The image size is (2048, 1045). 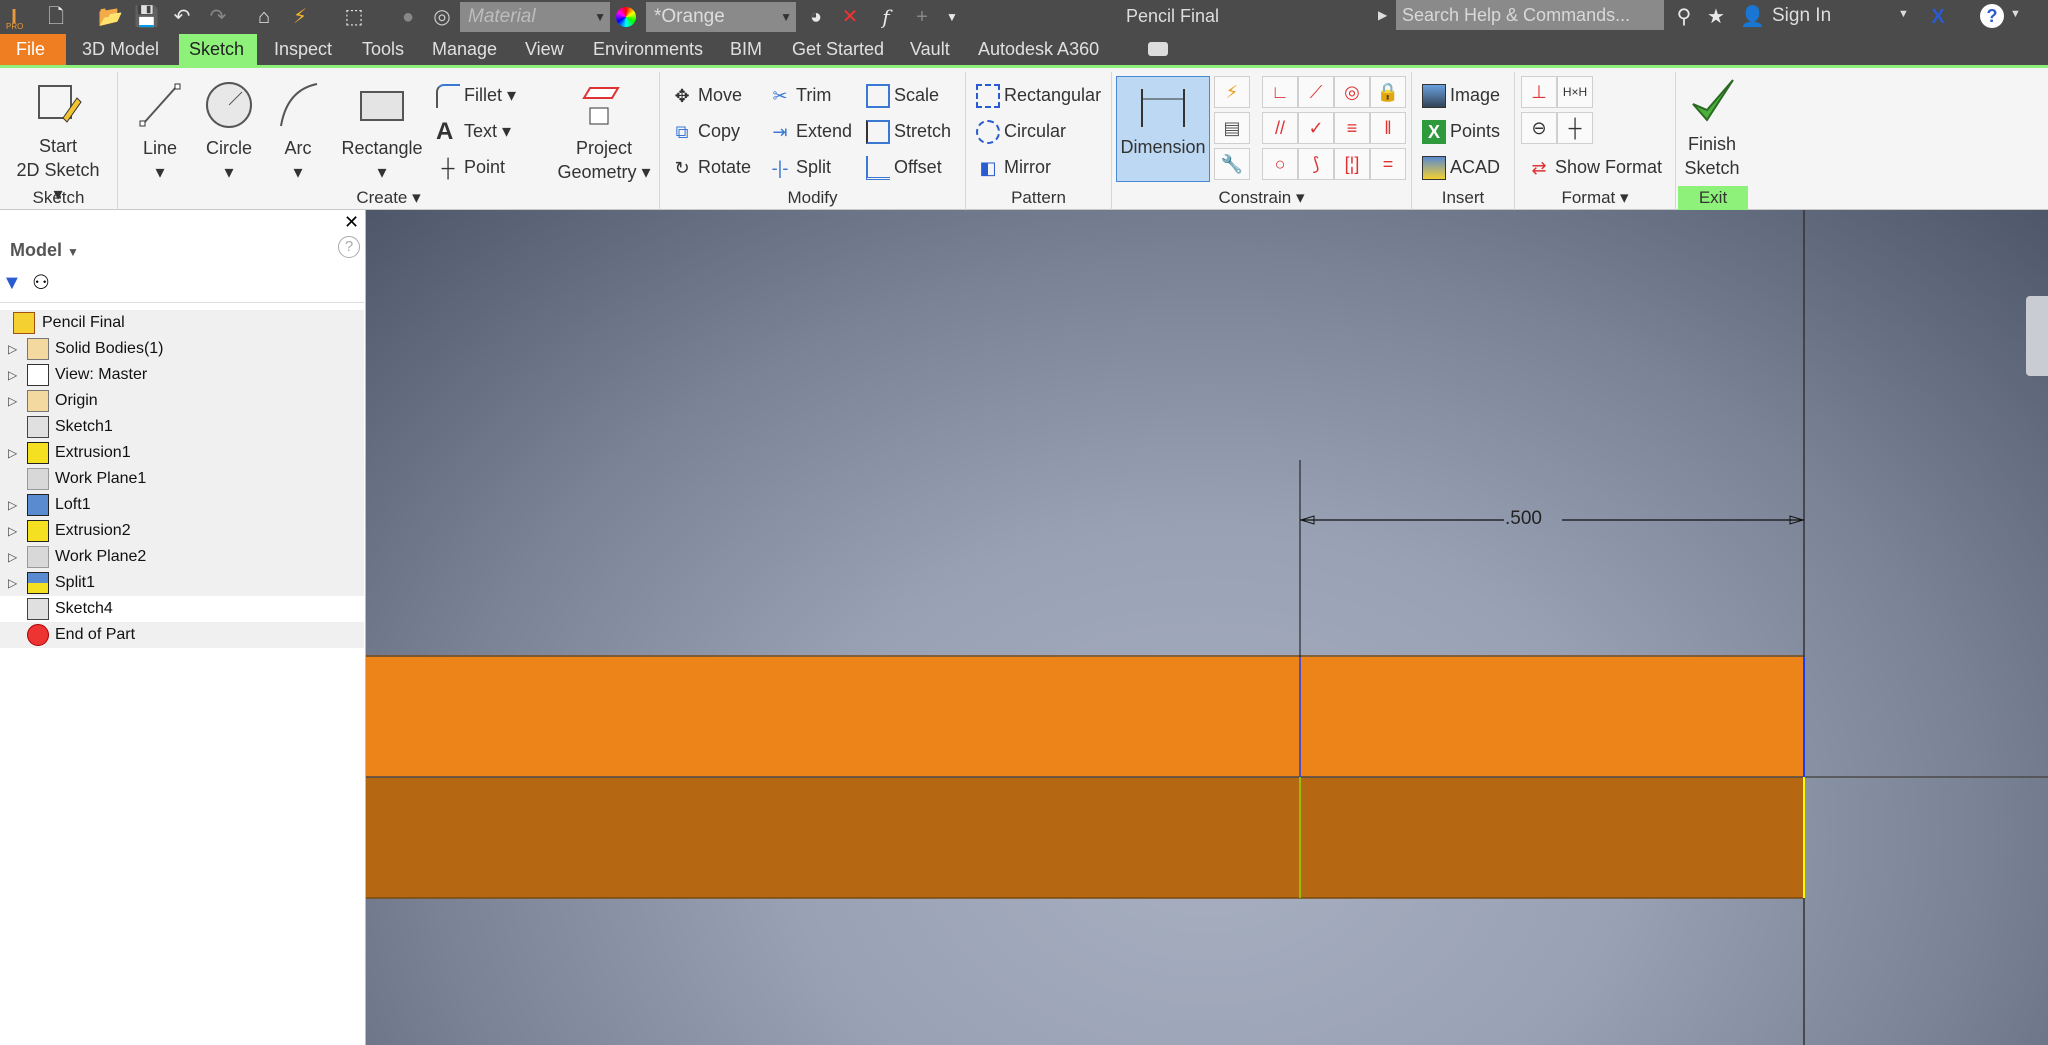 I want to click on user-icon: 👤, so click(x=1752, y=17).